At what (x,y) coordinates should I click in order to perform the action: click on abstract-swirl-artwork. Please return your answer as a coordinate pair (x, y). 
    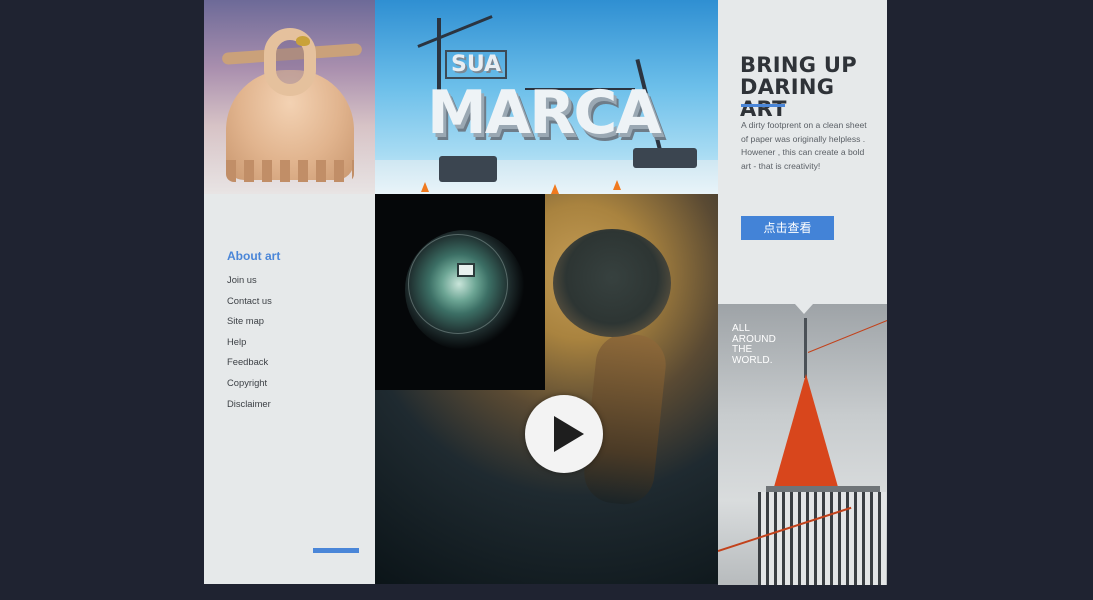
    Looking at the image, I should click on (460, 292).